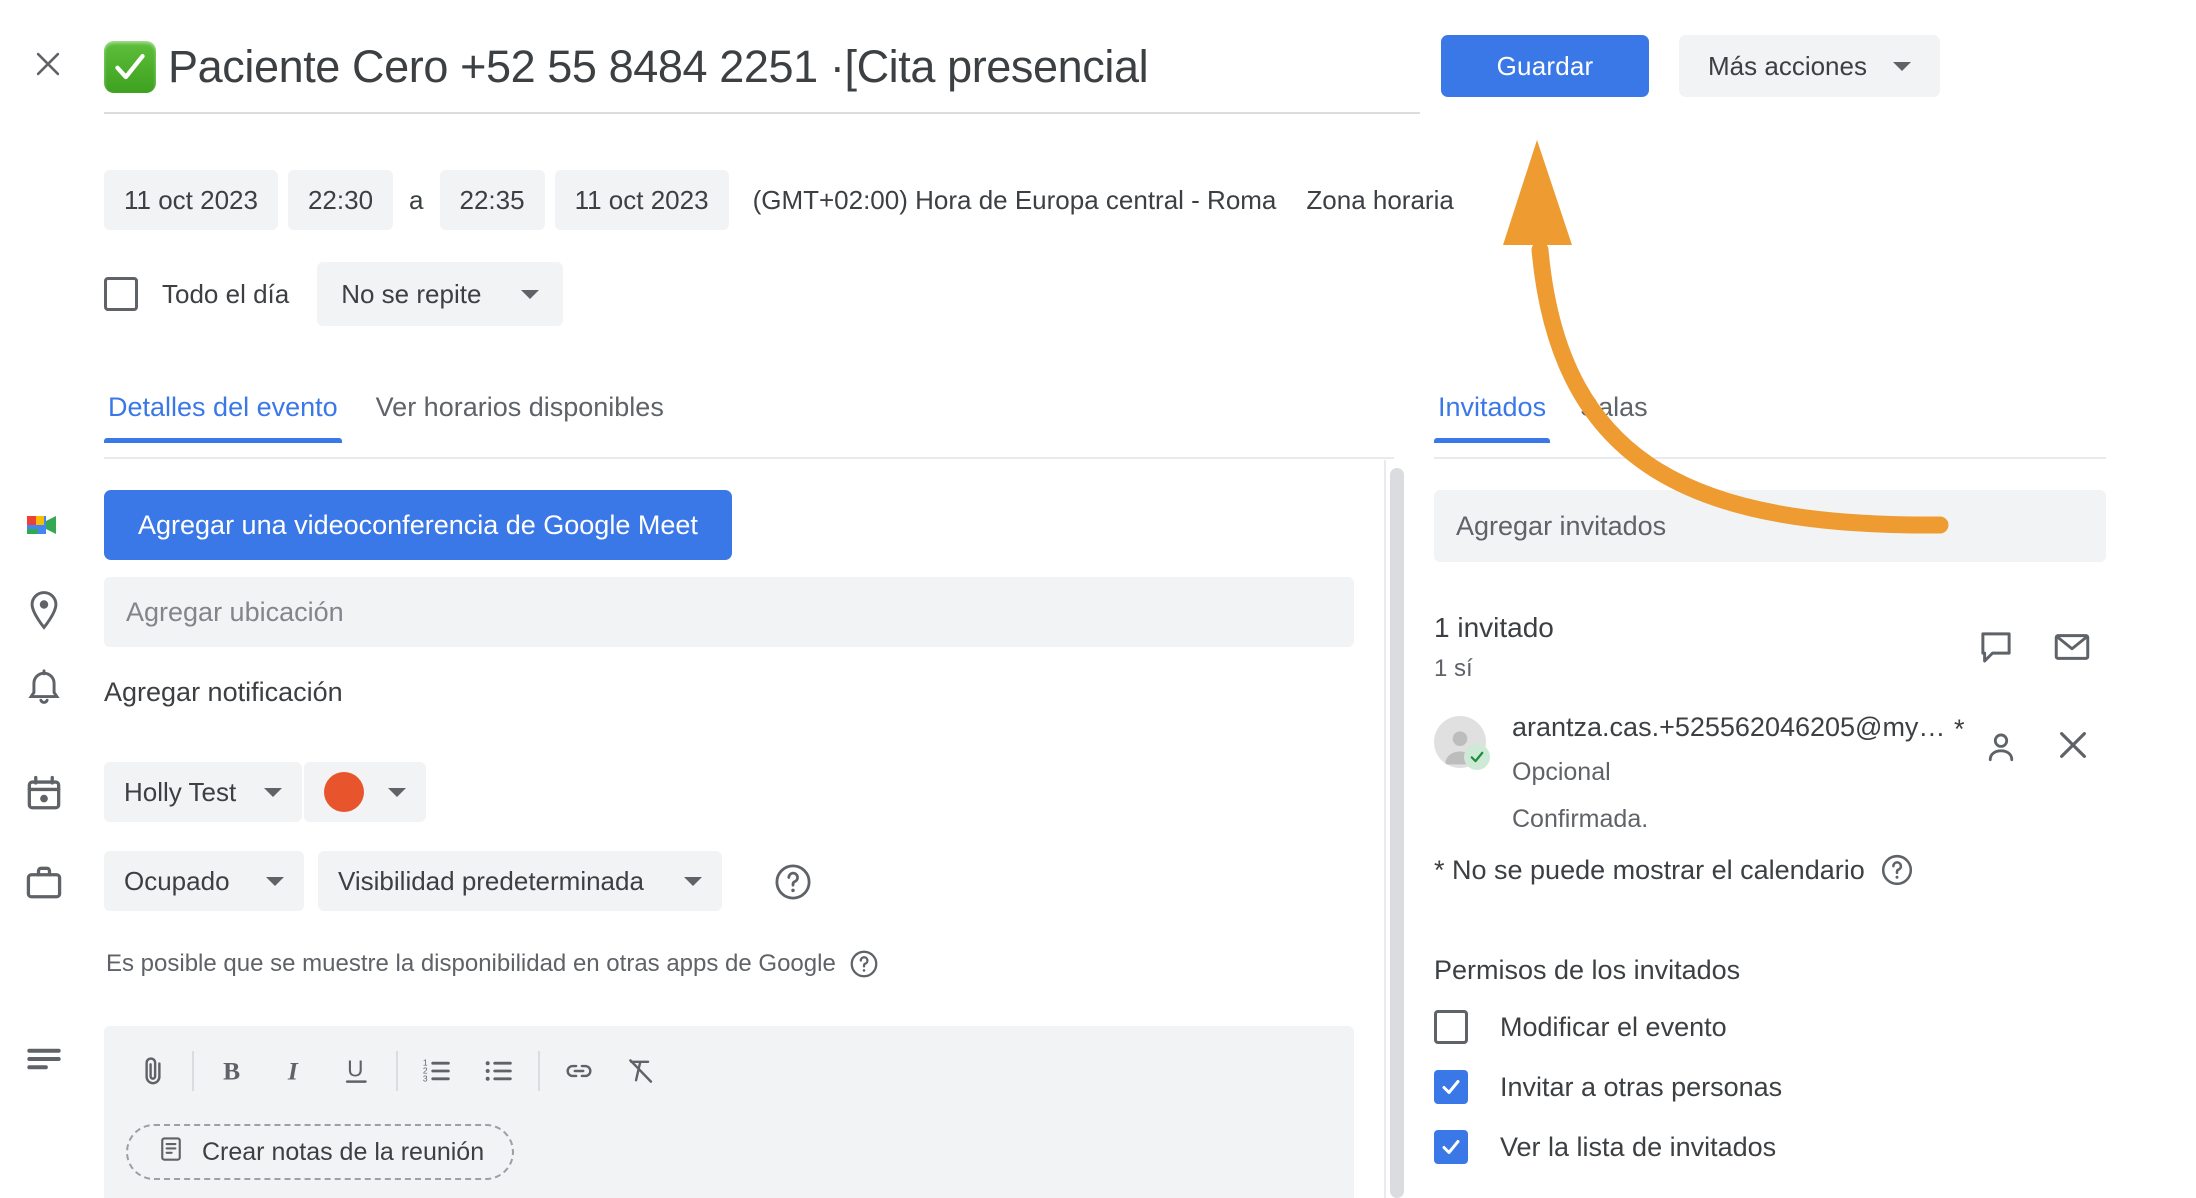  What do you see at coordinates (641, 200) in the screenshot?
I see `end-date-field: 11 oct 2023` at bounding box center [641, 200].